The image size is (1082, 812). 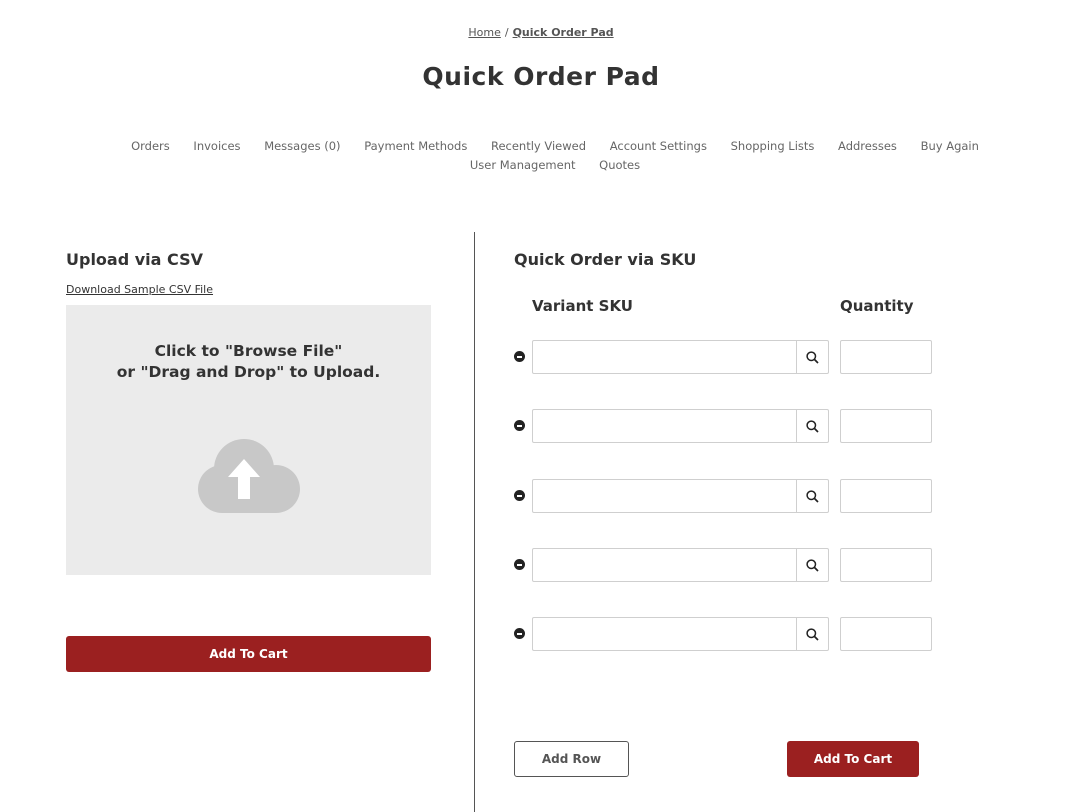 I want to click on quantity-header: Quantity, so click(x=877, y=306).